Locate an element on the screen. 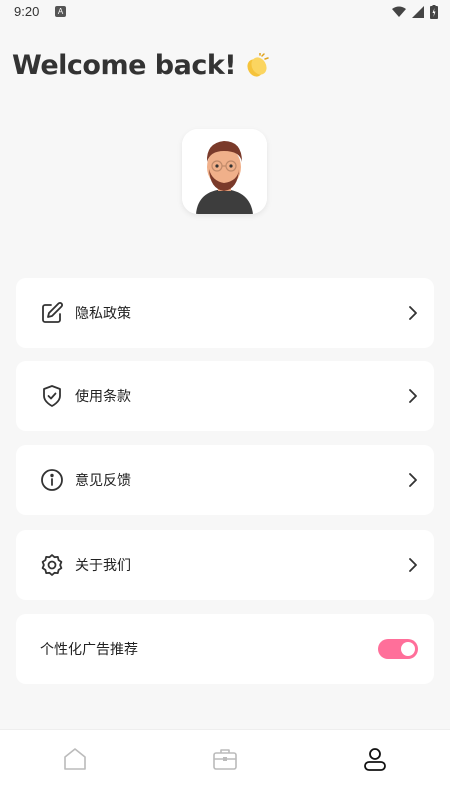 This screenshot has height=800, width=450. menu-item-label: 隐私政策 is located at coordinates (103, 314).